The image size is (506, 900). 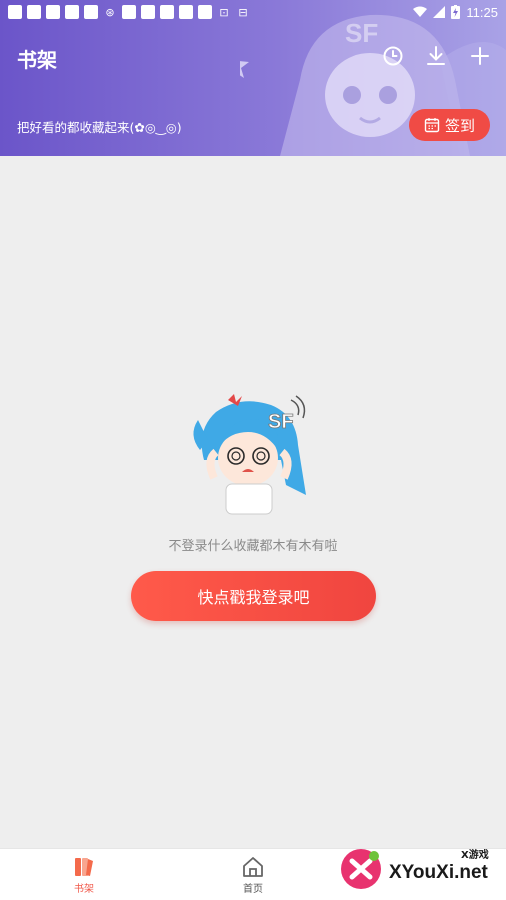 What do you see at coordinates (281, 422) in the screenshot?
I see `svg-text: SF` at bounding box center [281, 422].